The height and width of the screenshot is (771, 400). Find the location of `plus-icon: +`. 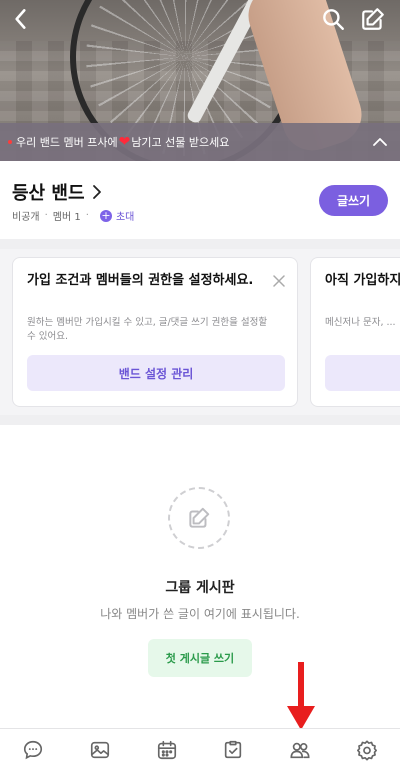

plus-icon: + is located at coordinates (105, 215).